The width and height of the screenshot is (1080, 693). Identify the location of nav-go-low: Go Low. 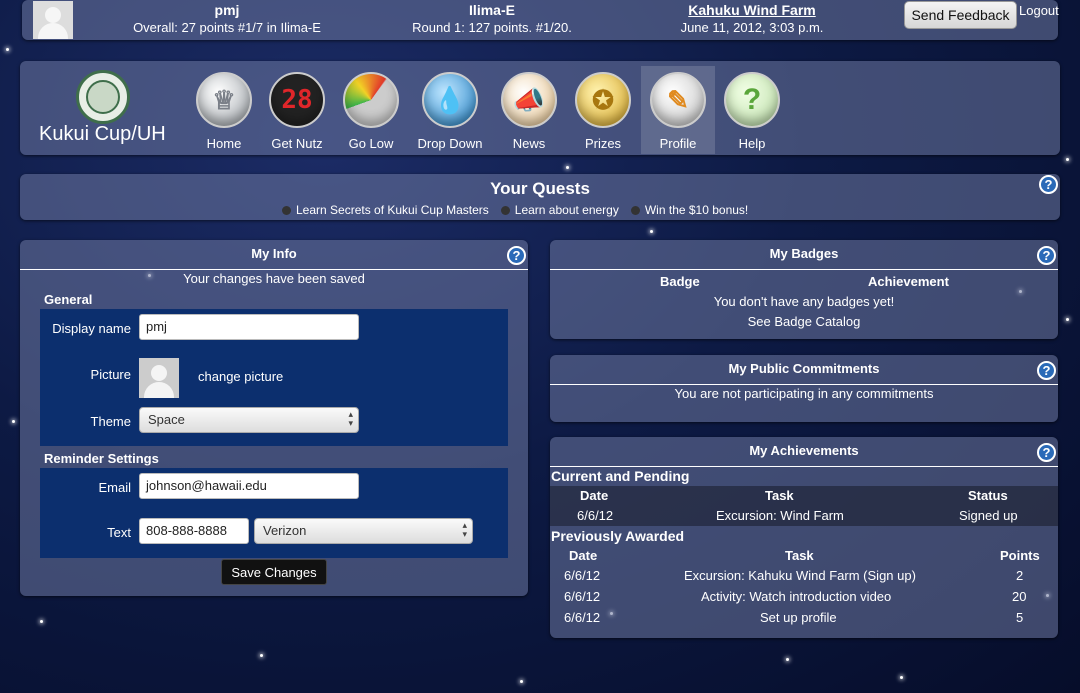
(371, 110).